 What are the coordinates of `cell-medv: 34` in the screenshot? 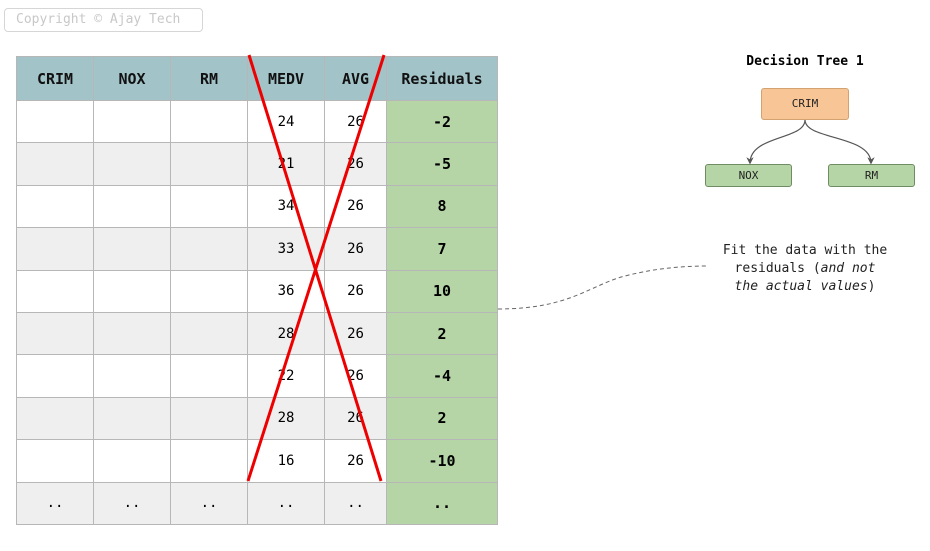 It's located at (286, 206).